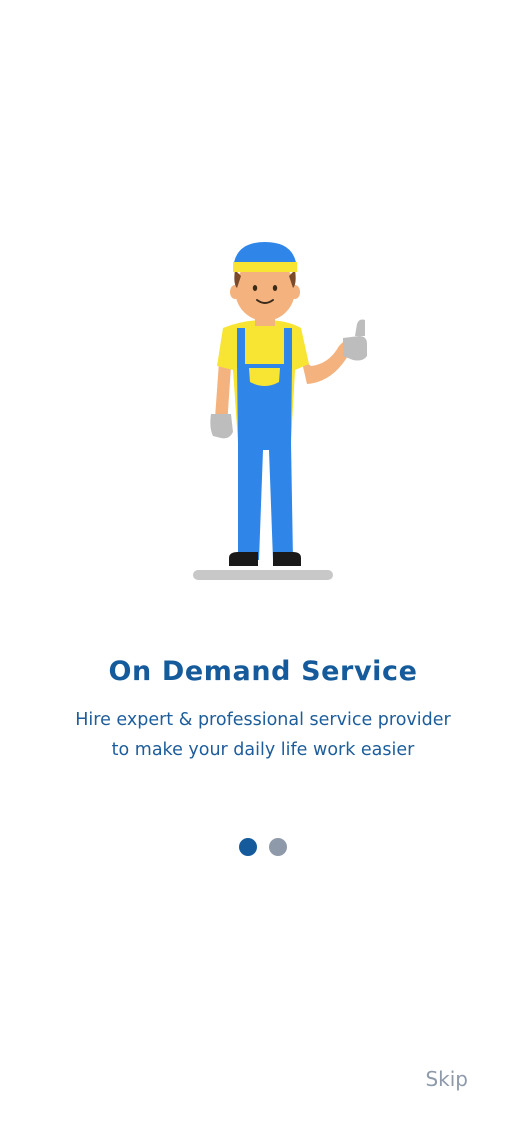 The image size is (526, 1135). What do you see at coordinates (288, 348) in the screenshot?
I see `overall-right-strap` at bounding box center [288, 348].